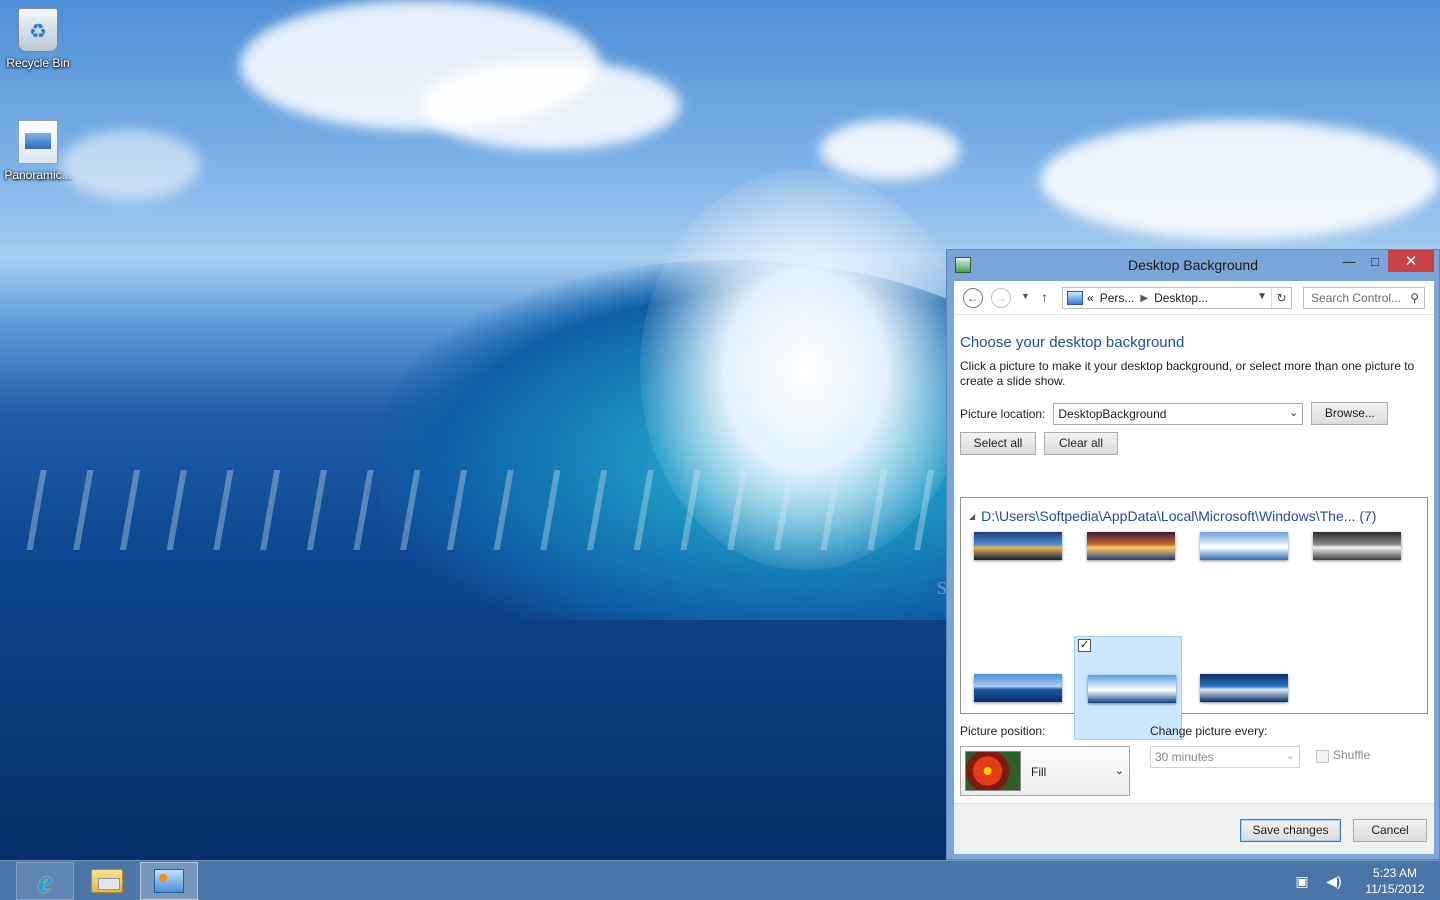 The width and height of the screenshot is (1440, 900). Describe the element at coordinates (1322, 756) in the screenshot. I see `shuffle-checkbox` at that location.